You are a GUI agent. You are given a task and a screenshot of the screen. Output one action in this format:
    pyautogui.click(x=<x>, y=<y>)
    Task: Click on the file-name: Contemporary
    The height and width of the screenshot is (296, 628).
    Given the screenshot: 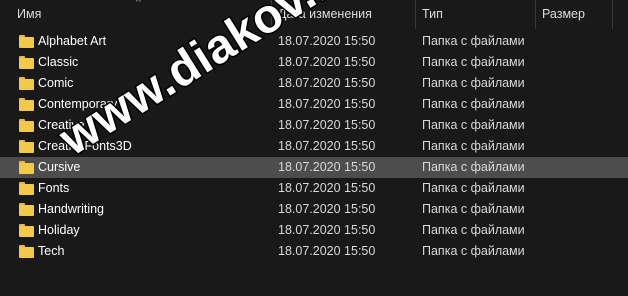 What is the action you would take?
    pyautogui.click(x=78, y=104)
    